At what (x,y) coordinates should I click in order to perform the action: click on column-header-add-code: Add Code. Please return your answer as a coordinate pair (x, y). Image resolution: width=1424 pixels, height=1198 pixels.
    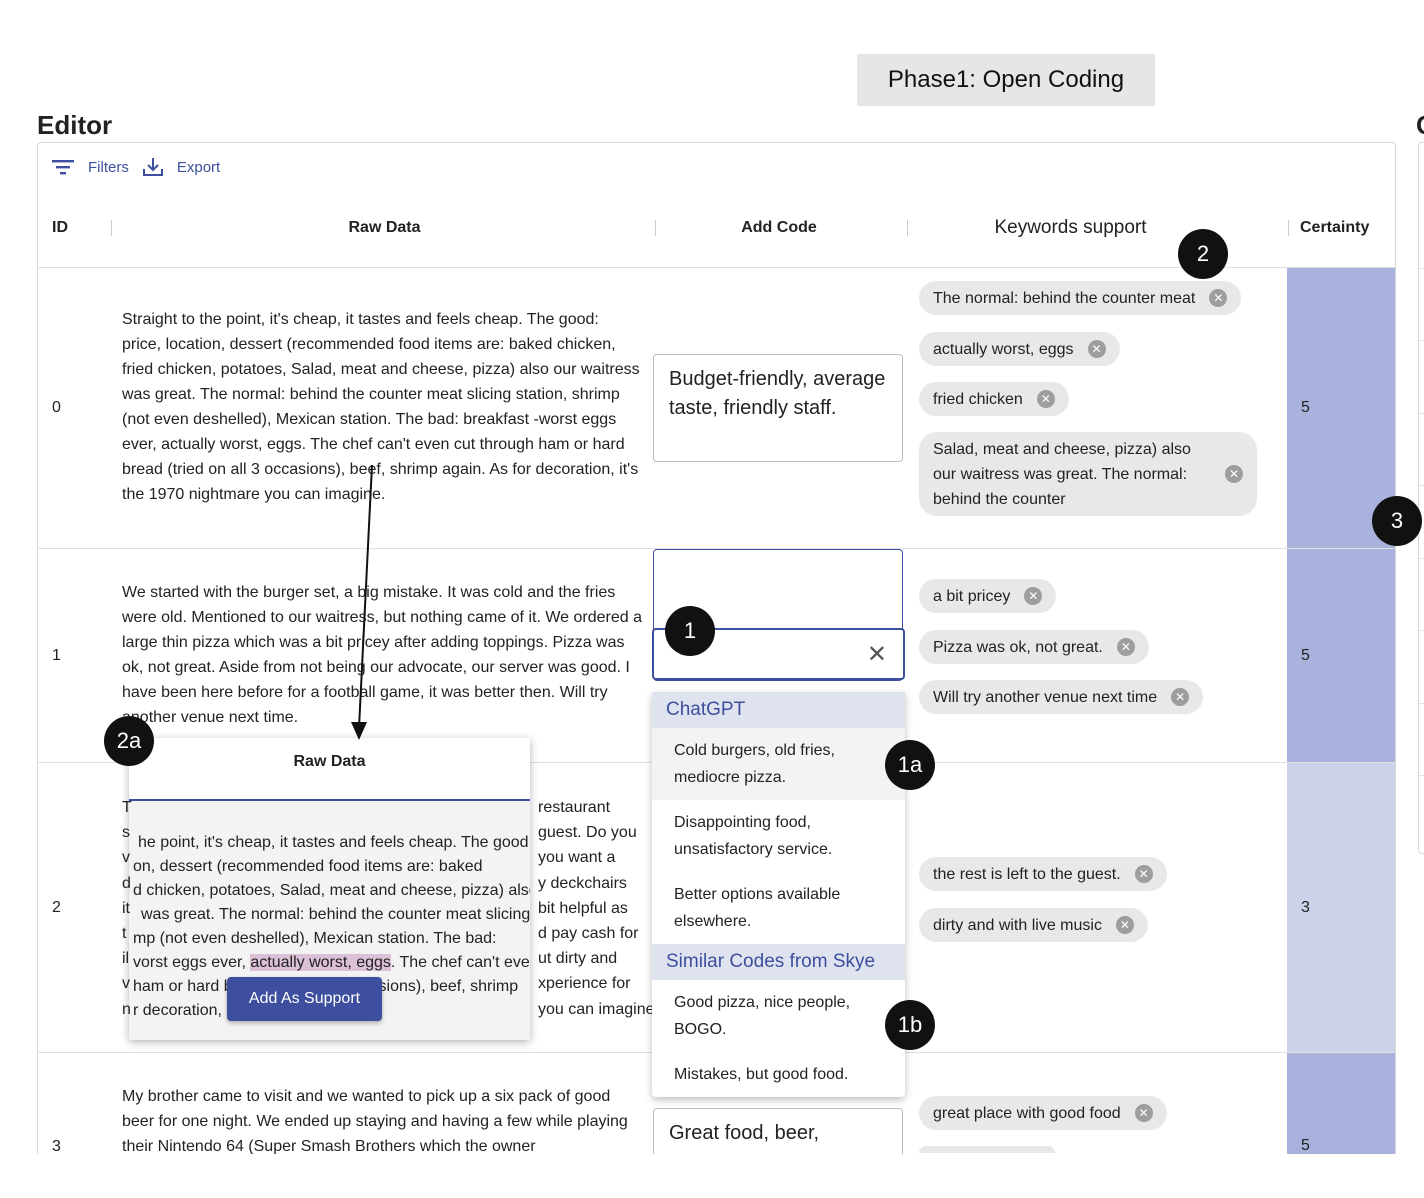
    Looking at the image, I should click on (779, 228).